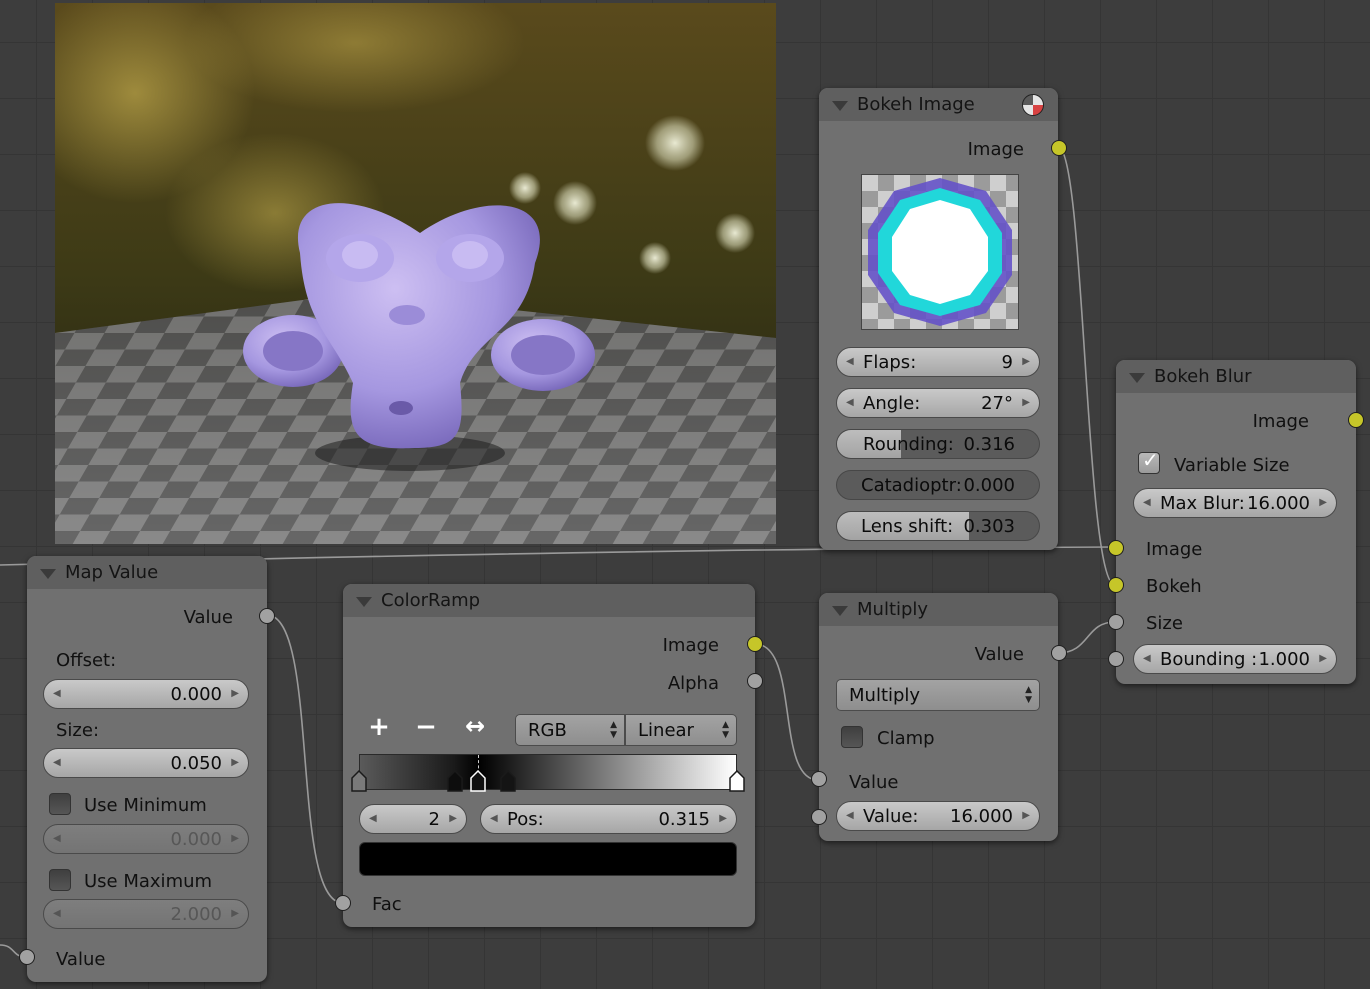  I want to click on use-minimum-checkbox, so click(60, 804).